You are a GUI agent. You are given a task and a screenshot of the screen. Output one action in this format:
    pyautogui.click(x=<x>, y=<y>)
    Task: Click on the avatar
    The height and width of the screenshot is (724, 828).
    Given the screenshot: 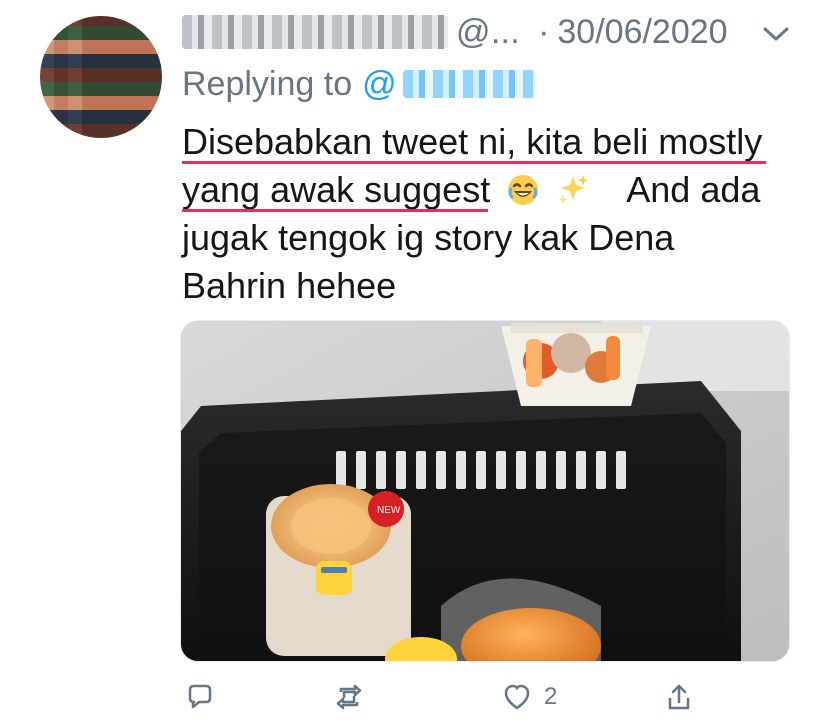 What is the action you would take?
    pyautogui.click(x=101, y=77)
    